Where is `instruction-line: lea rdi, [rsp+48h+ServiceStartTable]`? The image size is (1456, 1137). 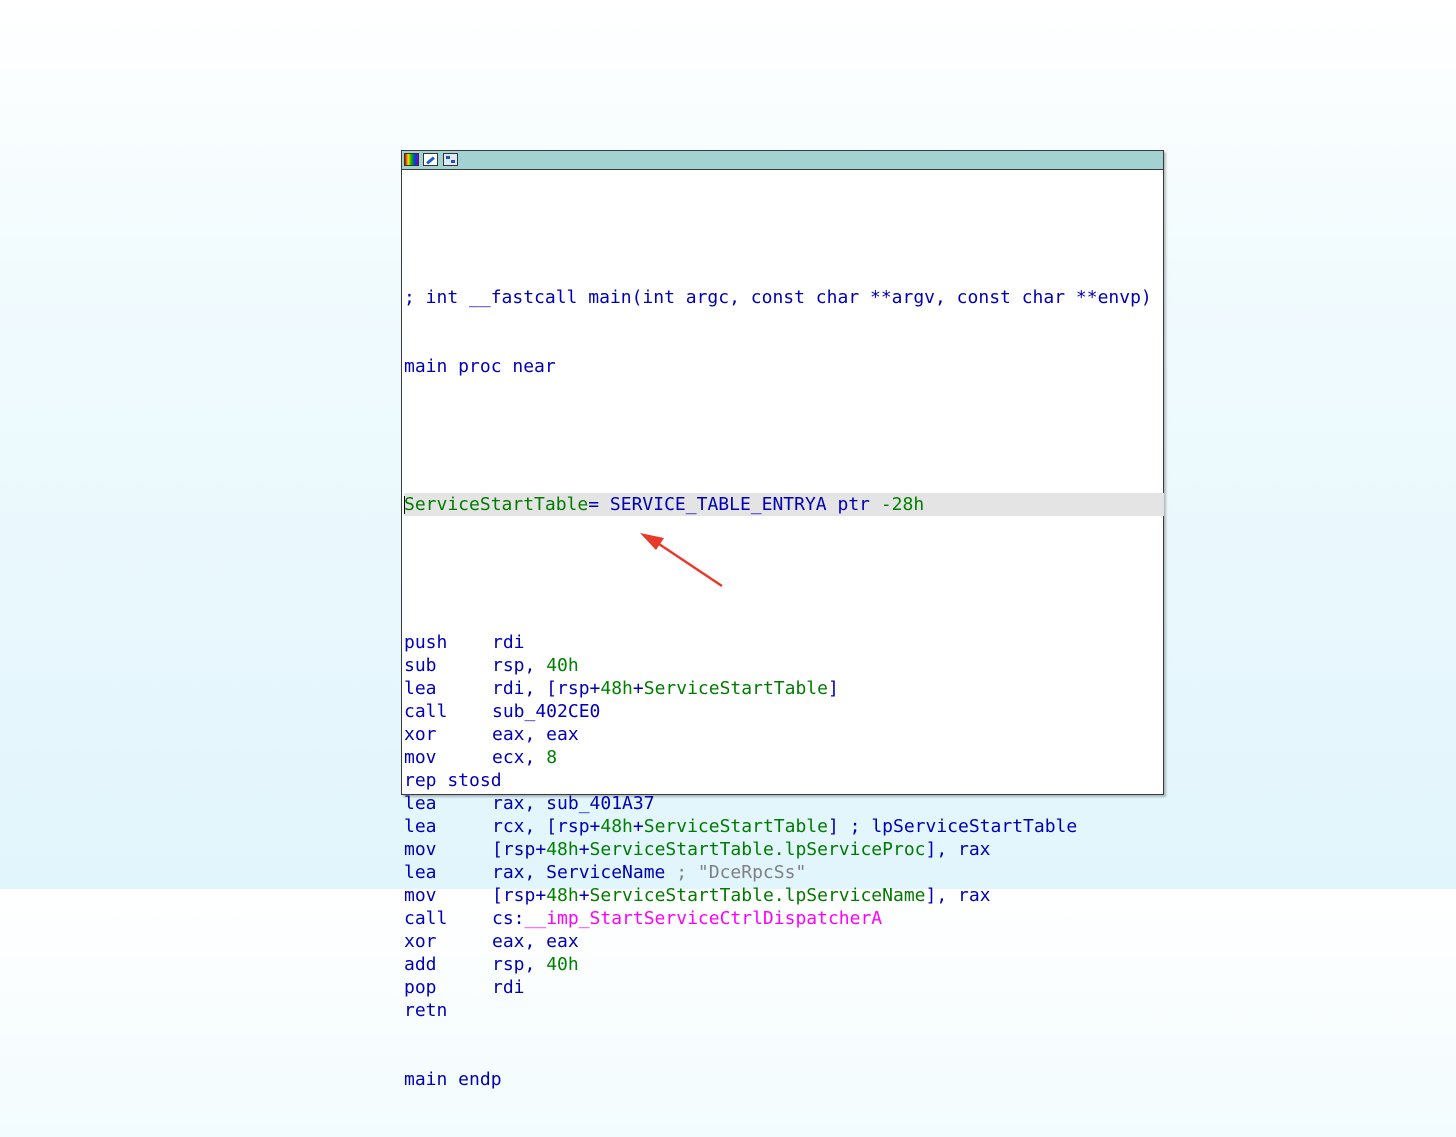
instruction-line: lea rdi, [rsp+48h+ServiceStartTable] is located at coordinates (783, 688).